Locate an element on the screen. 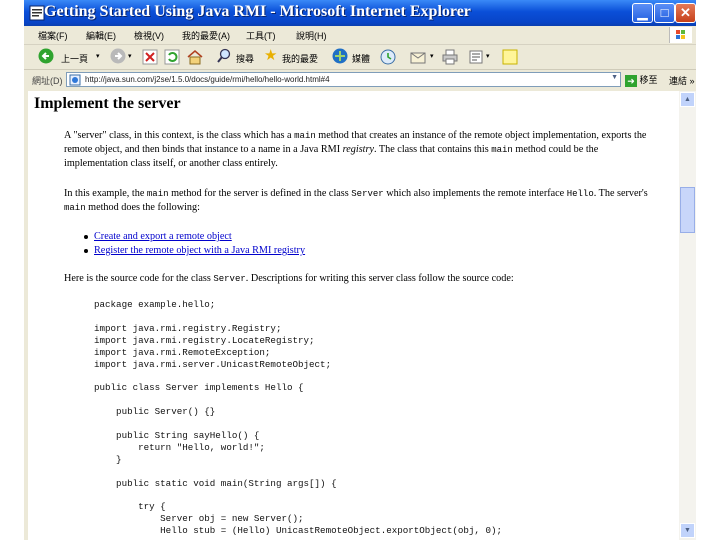  toolbar: 上一頁 ▾ ▾ 搜尋 ★ 我的最愛 媒體 ▾ ▾ is located at coordinates (360, 57).